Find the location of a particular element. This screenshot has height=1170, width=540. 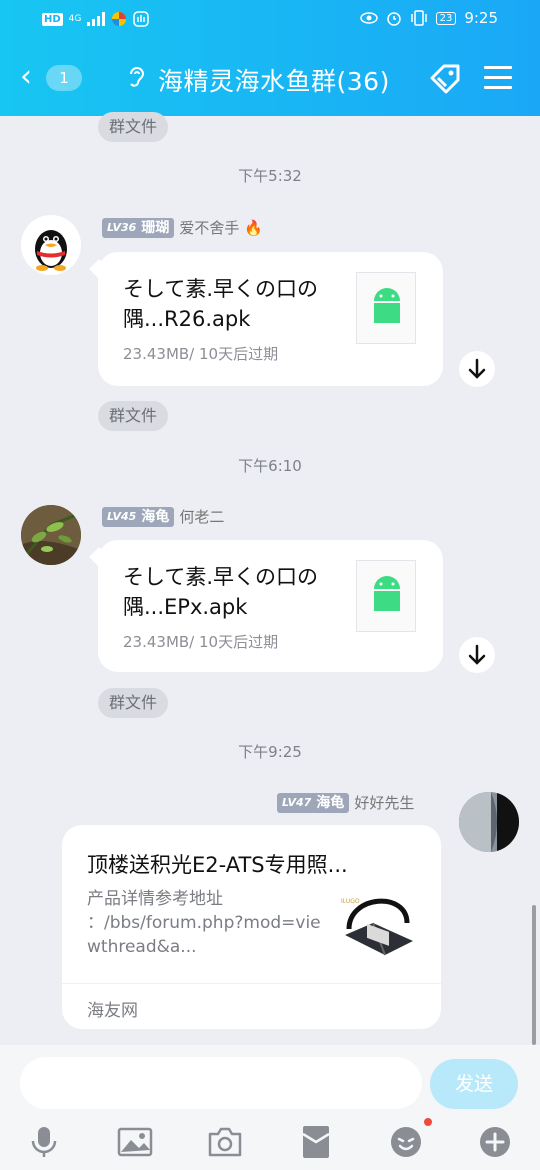

file-message-bubble: そして素.早くの口の隅...EPx.apk 23.43MB/ 10天后过期 is located at coordinates (270, 606).